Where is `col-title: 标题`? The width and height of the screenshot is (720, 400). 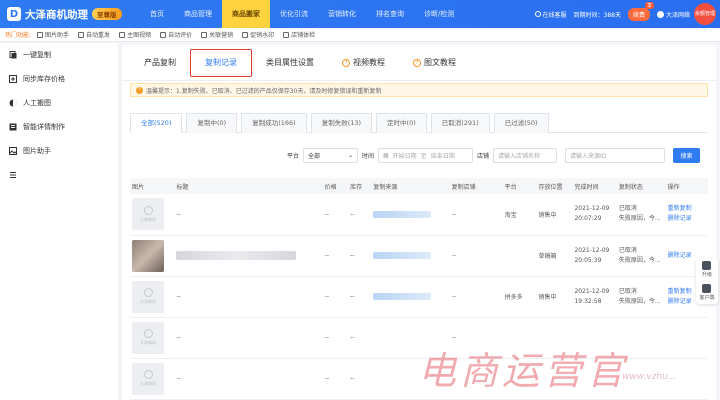 col-title: 标题 is located at coordinates (248, 186).